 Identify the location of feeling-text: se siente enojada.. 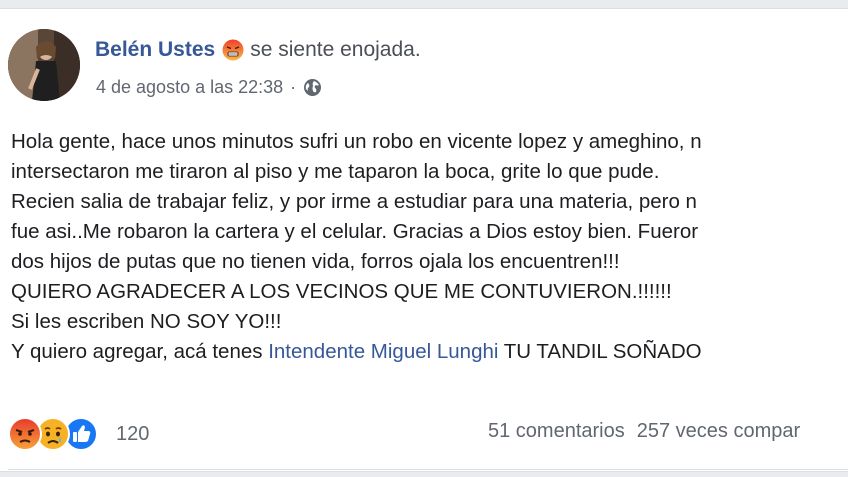
(335, 49).